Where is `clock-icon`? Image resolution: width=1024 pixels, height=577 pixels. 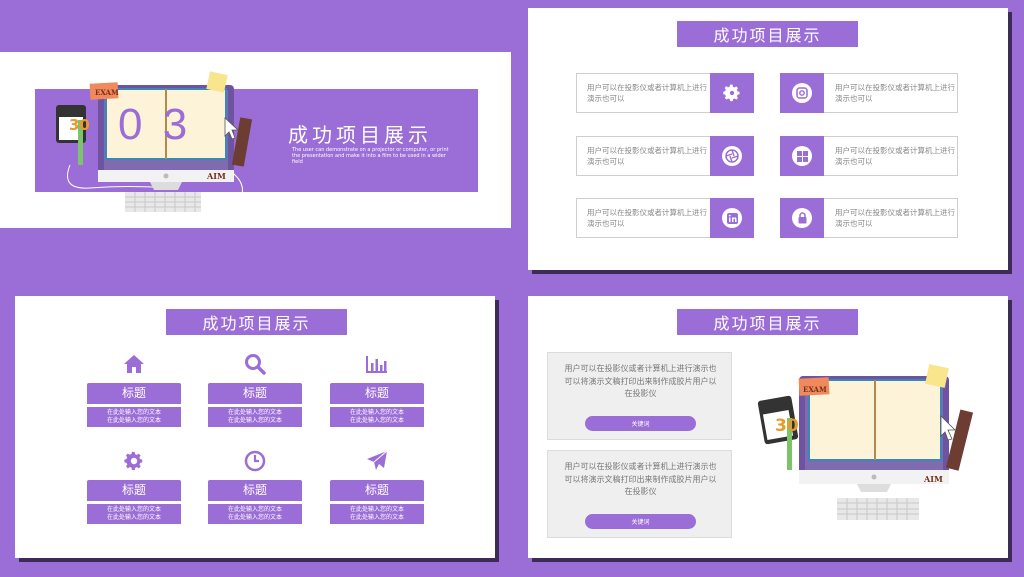 clock-icon is located at coordinates (255, 461).